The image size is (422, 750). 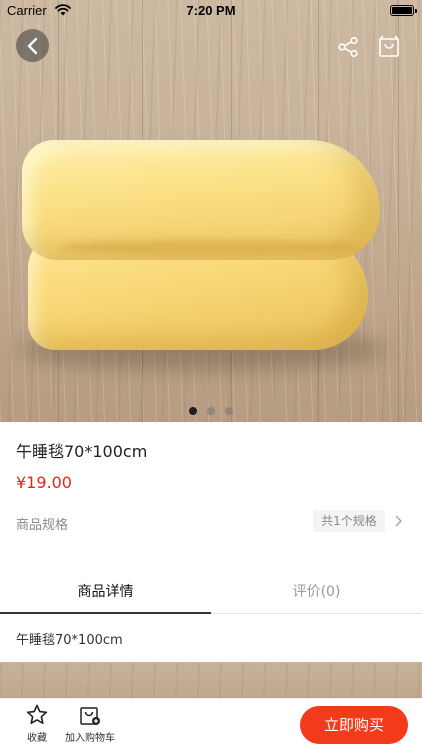 What do you see at coordinates (210, 247) in the screenshot?
I see `blanket-fold` at bounding box center [210, 247].